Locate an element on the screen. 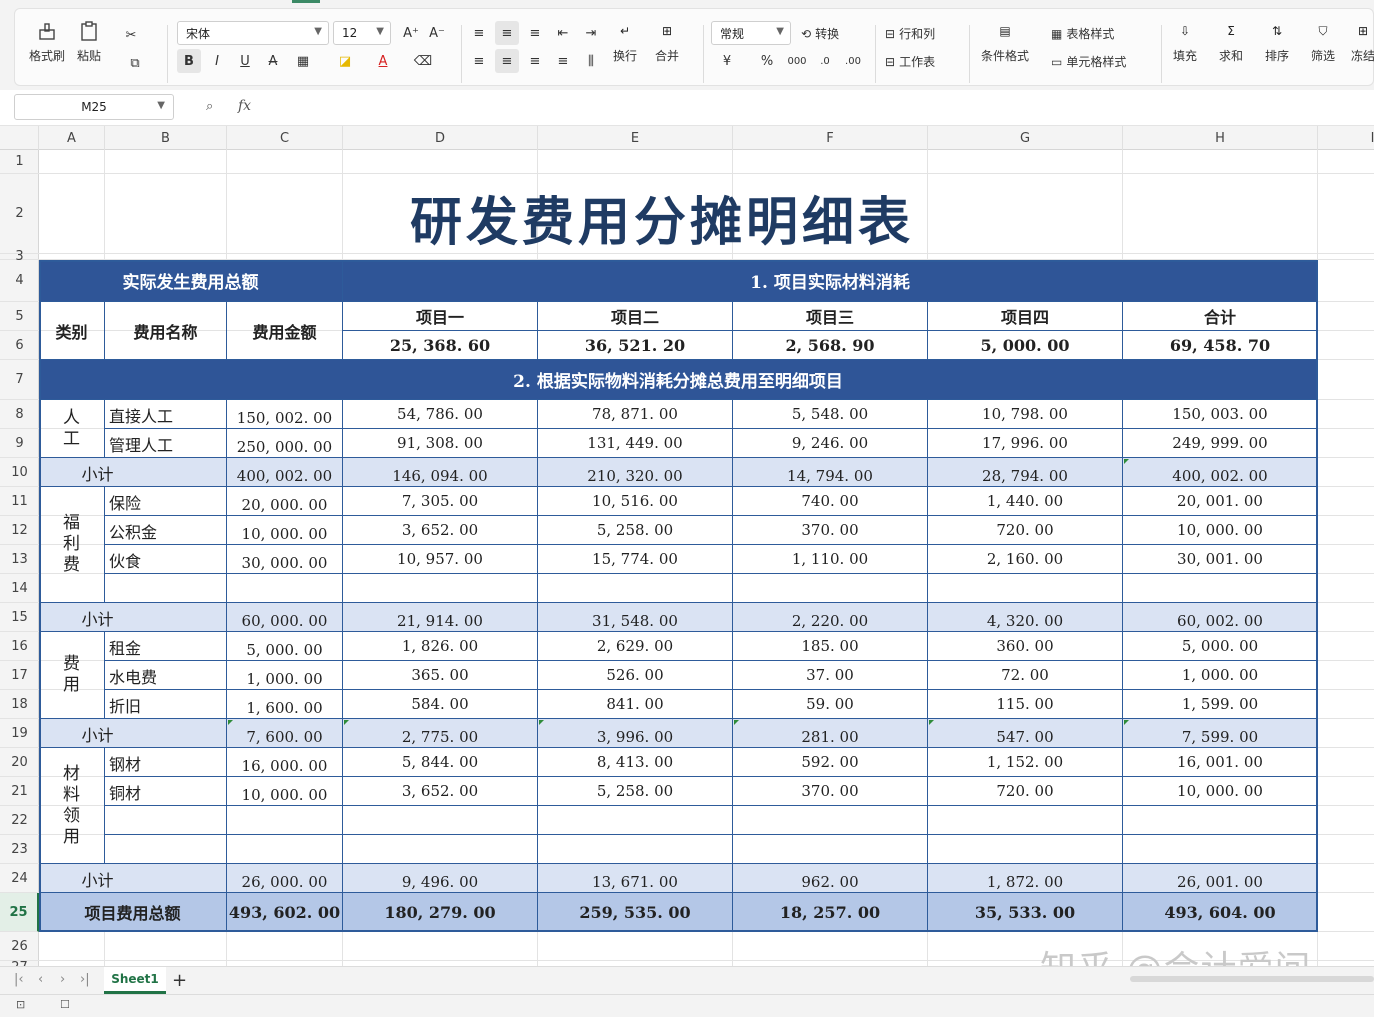 The height and width of the screenshot is (1017, 1374). expense-name-cell is located at coordinates (166, 849).